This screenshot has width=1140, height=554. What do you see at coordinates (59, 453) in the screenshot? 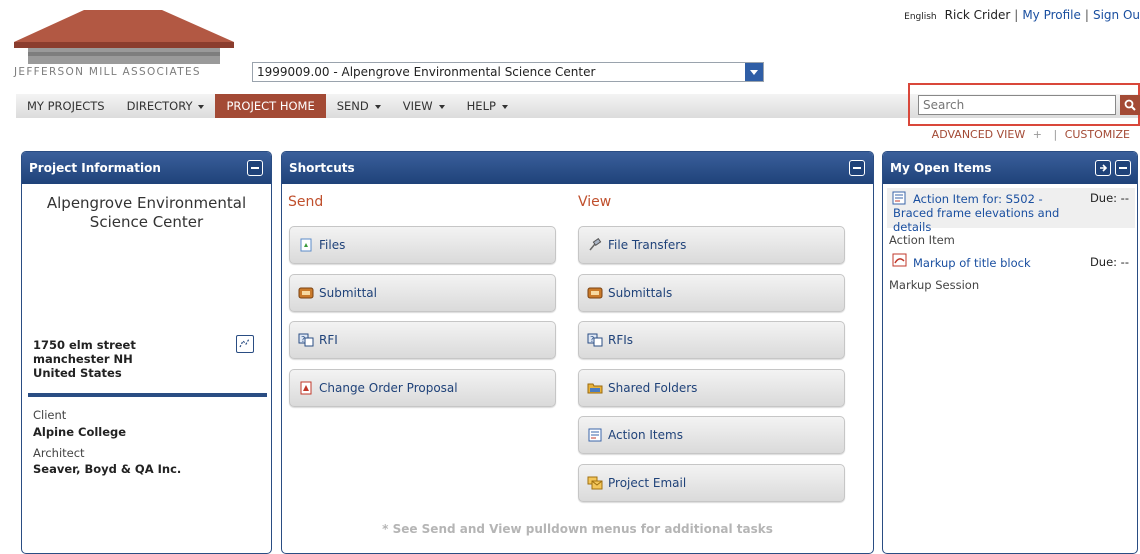
I see `architect-label: Architect` at bounding box center [59, 453].